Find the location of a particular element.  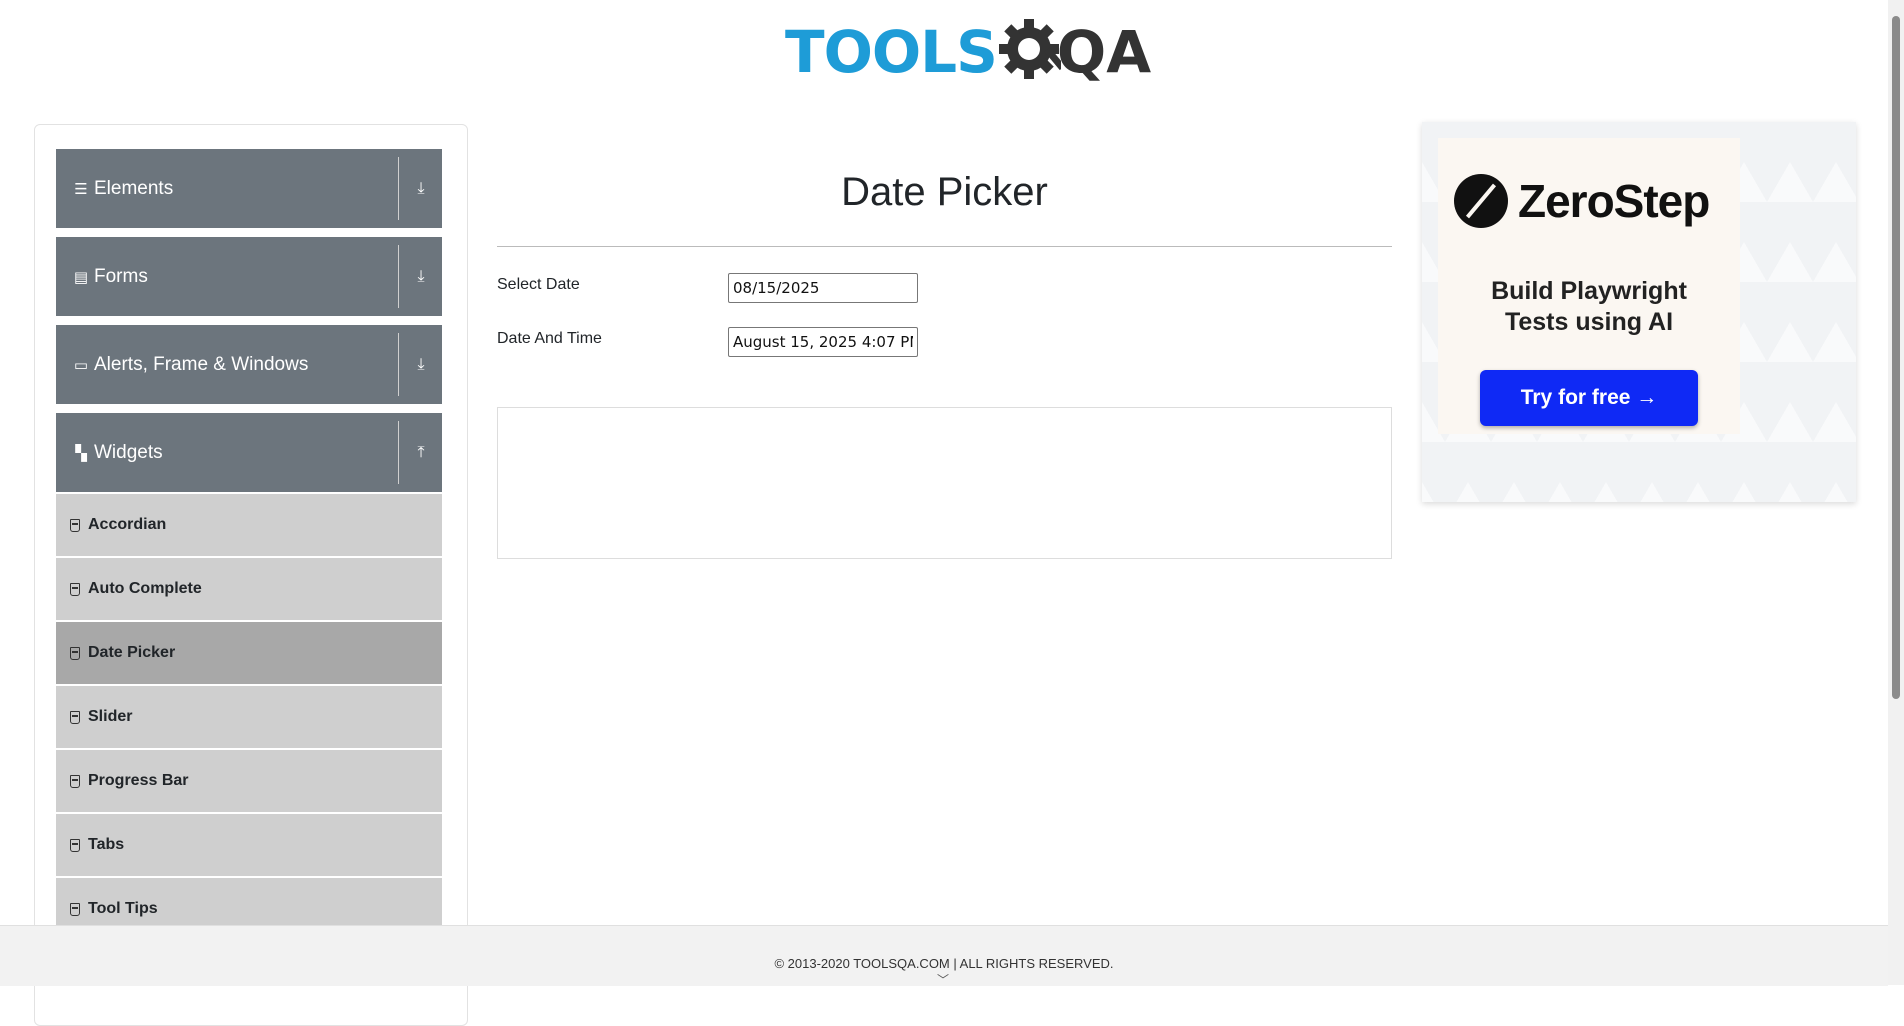

grid-icon: ▚ is located at coordinates (81, 453).